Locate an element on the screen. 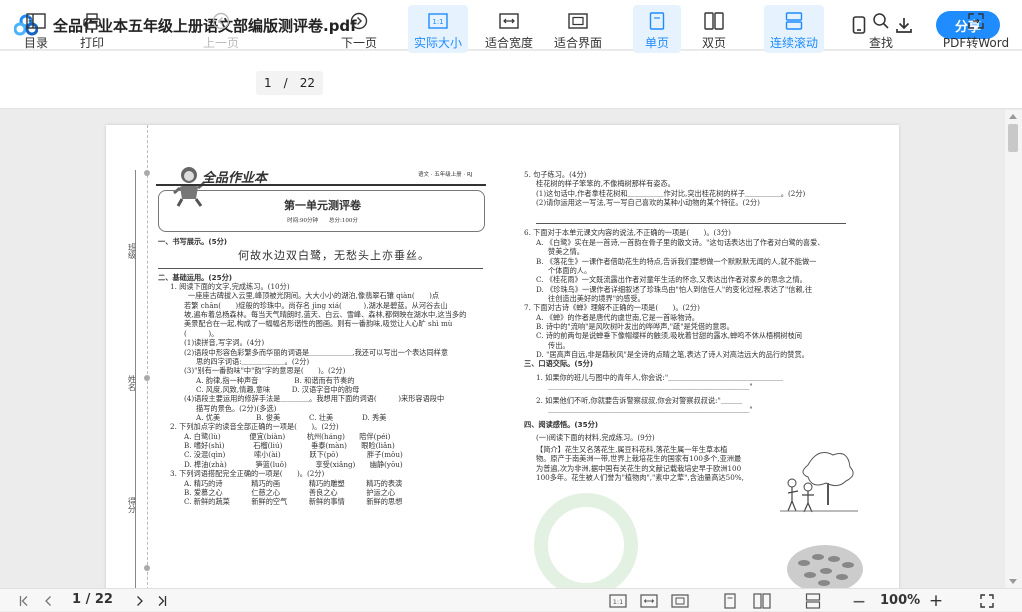 The height and width of the screenshot is (612, 1022). print-label: 打印 is located at coordinates (91, 43).